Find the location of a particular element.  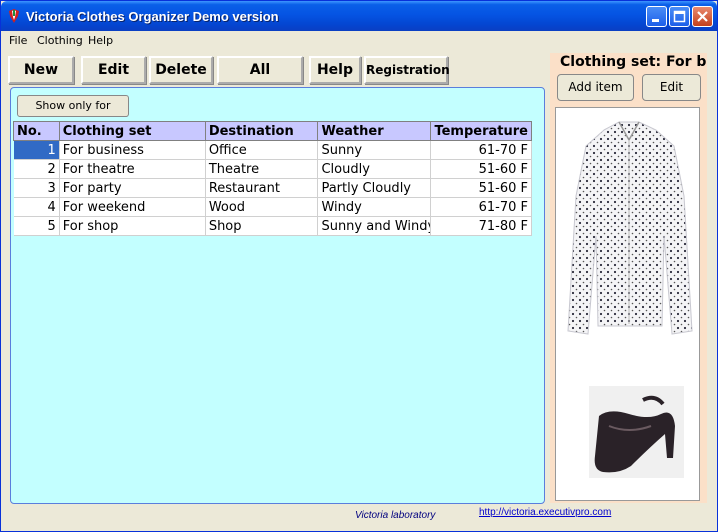

app-icon is located at coordinates (14, 16).